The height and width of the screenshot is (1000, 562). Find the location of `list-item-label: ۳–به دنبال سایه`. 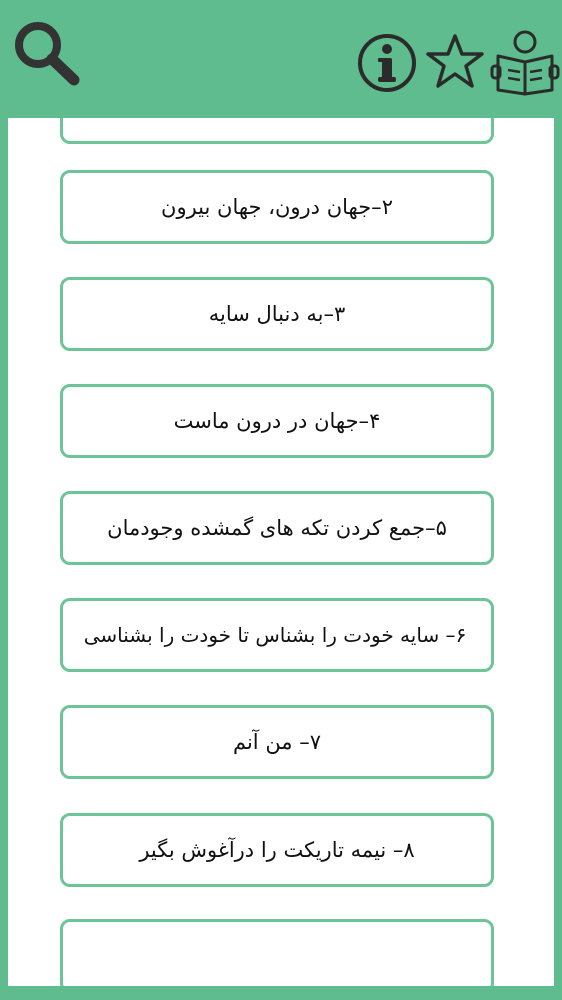

list-item-label: ۳–به دنبال سایه is located at coordinates (277, 314).